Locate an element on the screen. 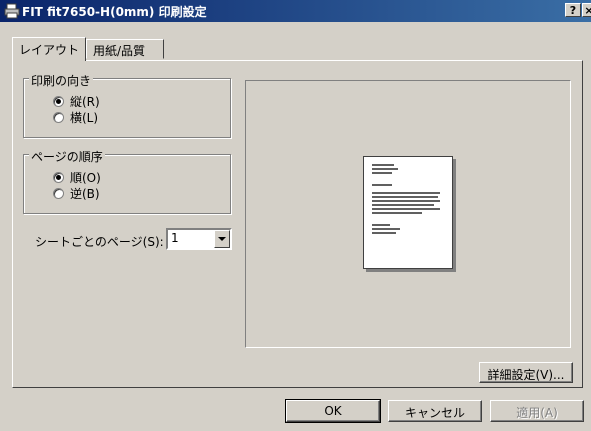 This screenshot has width=591, height=431. page-order-forward-label: 順(O) is located at coordinates (85, 177).